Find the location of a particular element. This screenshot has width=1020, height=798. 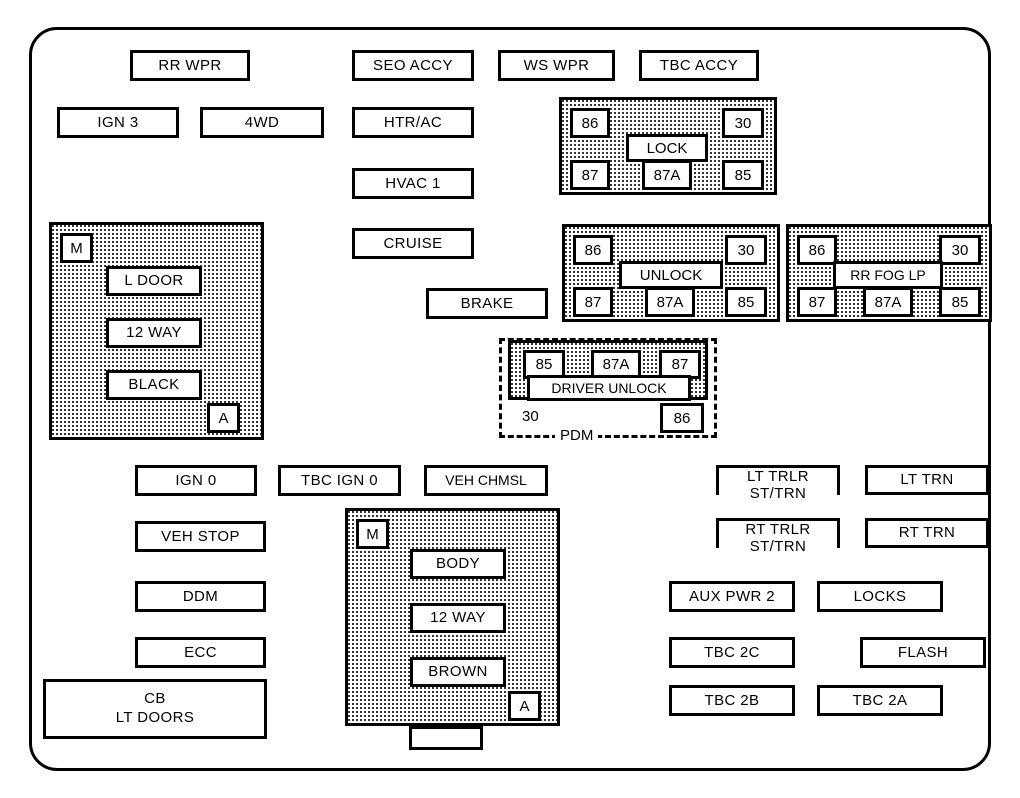

fuse-label-line2: ST/TRN is located at coordinates (778, 494).